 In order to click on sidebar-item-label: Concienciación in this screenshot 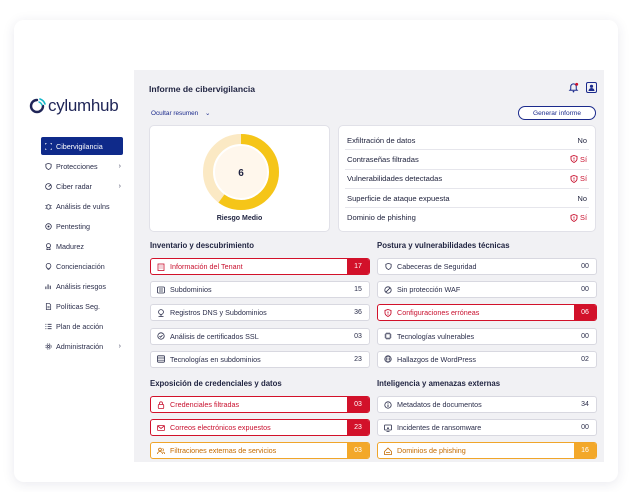, I will do `click(80, 266)`.